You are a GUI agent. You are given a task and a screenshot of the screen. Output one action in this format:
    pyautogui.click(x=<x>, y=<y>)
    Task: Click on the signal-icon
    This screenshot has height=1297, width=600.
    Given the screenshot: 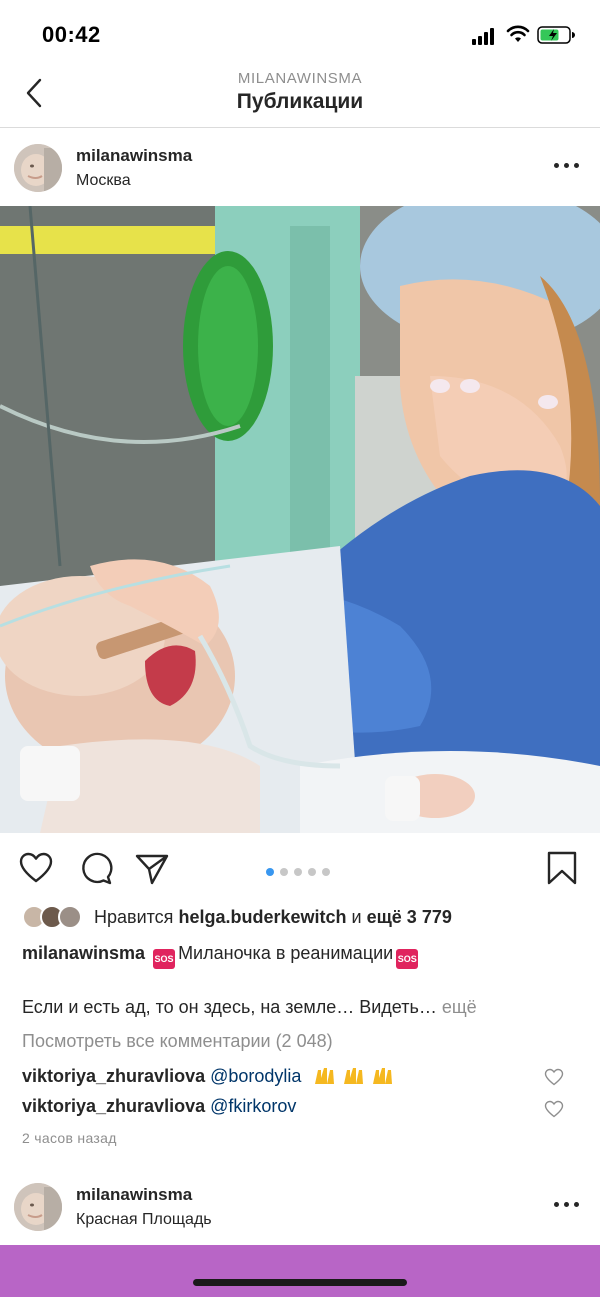 What is the action you would take?
    pyautogui.click(x=485, y=36)
    